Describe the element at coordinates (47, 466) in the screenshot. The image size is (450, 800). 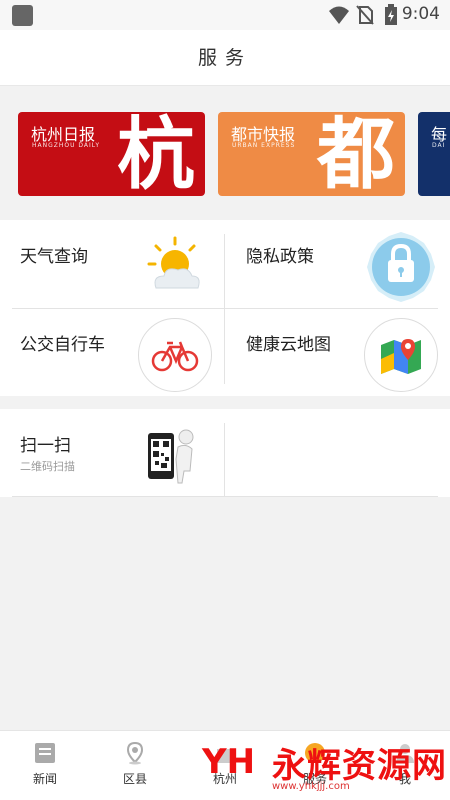
I see `service-sublabel: 二维码扫描` at that location.